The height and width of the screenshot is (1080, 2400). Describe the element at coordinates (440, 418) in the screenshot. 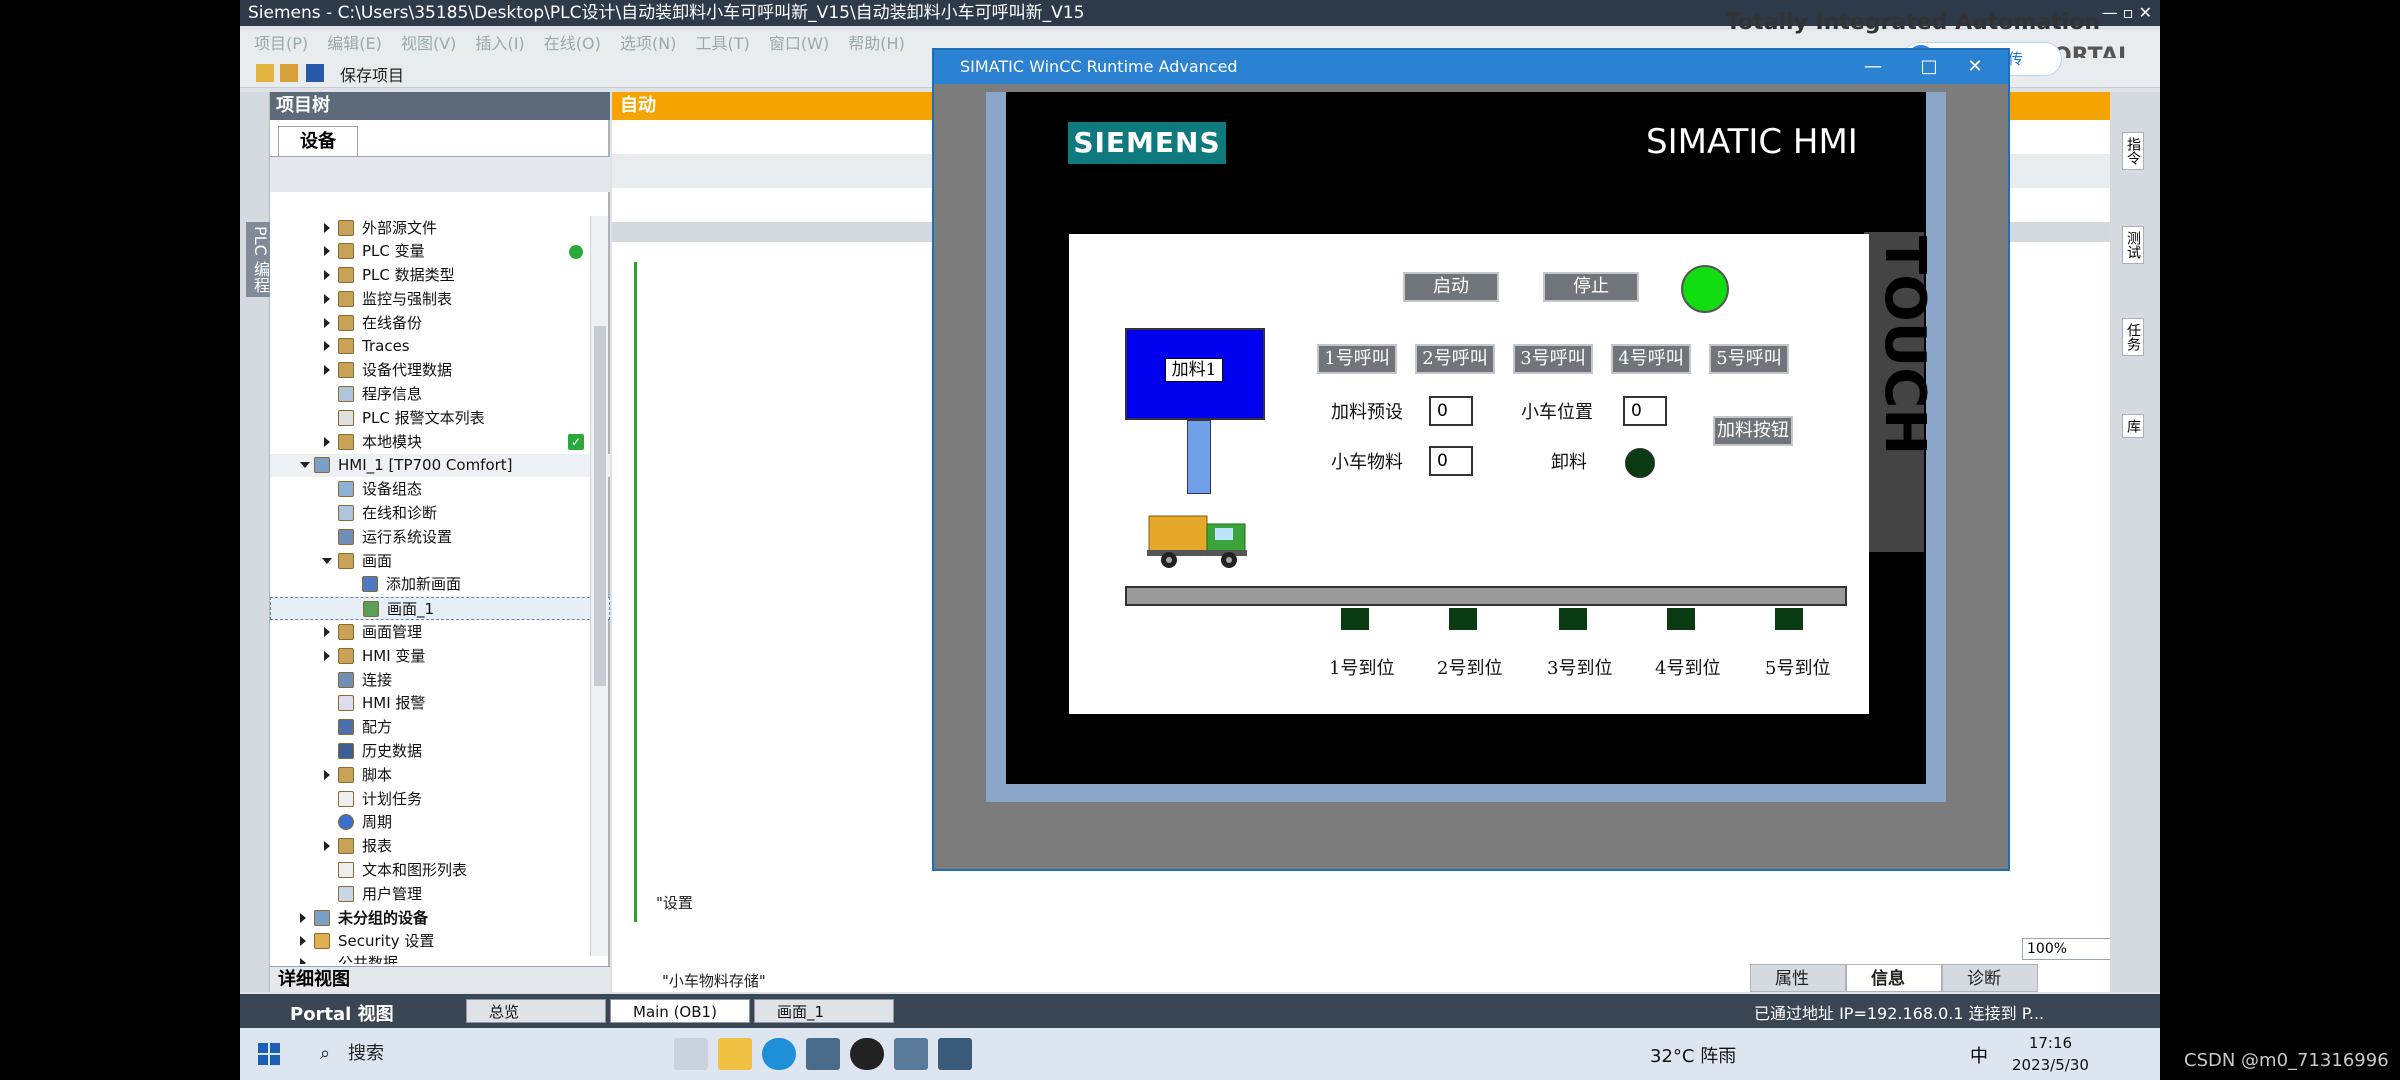

I see `tree-item-alarm-text-lists: PLC 报警文本列表` at that location.